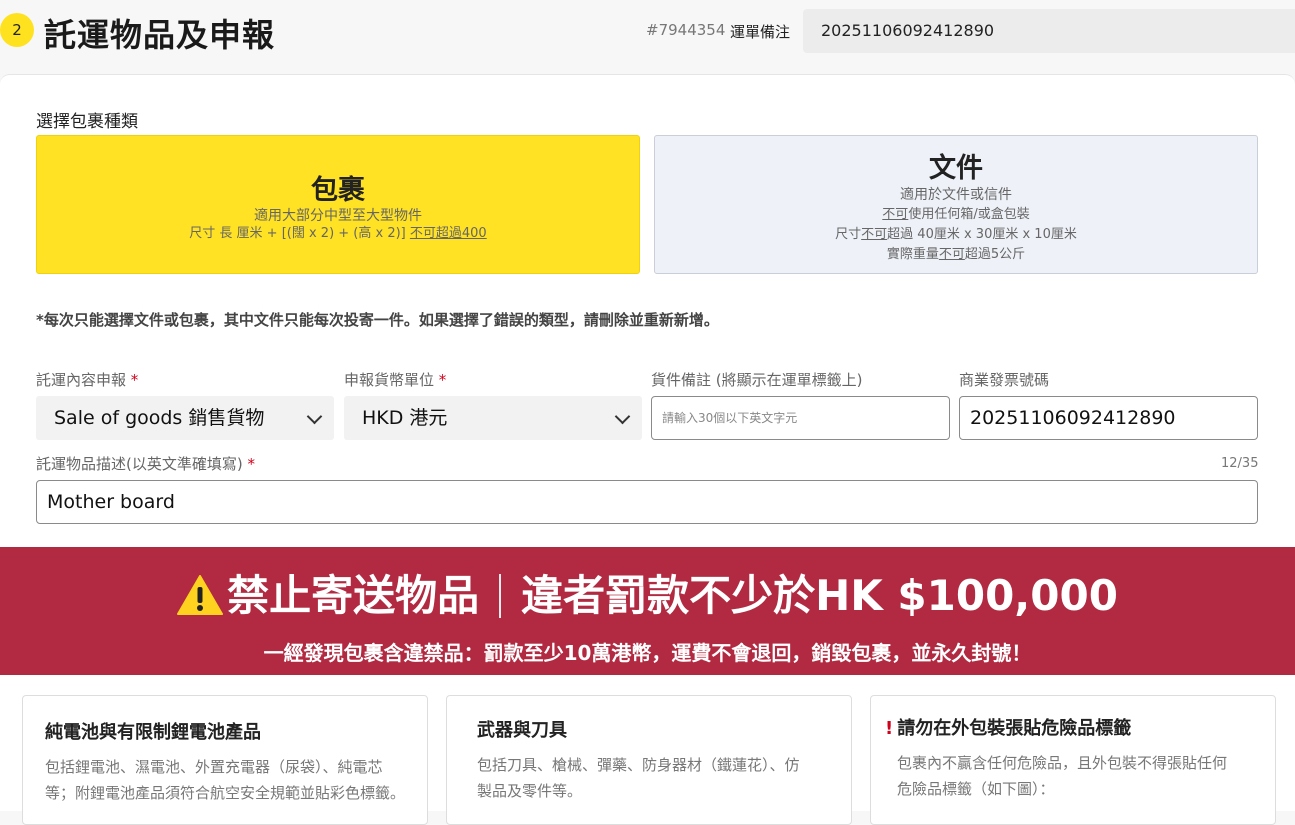  I want to click on parcel-title: 包裹, so click(338, 190).